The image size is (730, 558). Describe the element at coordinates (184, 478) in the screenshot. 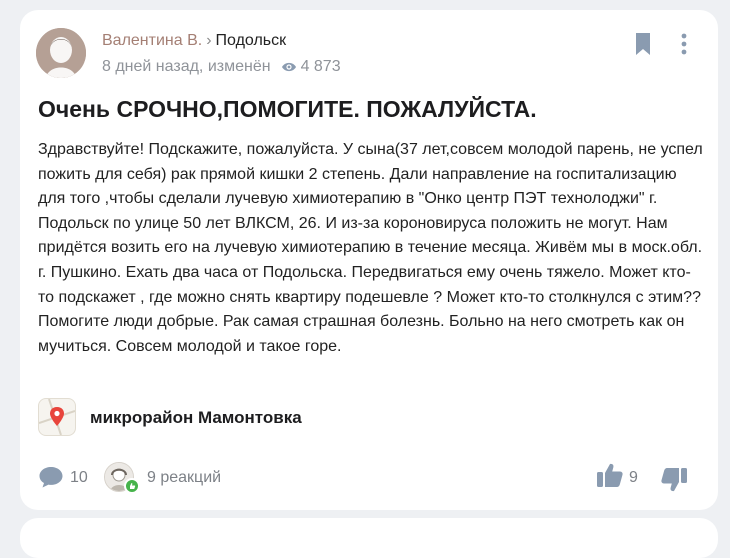

I see `reactions-count: 9 реакций` at that location.